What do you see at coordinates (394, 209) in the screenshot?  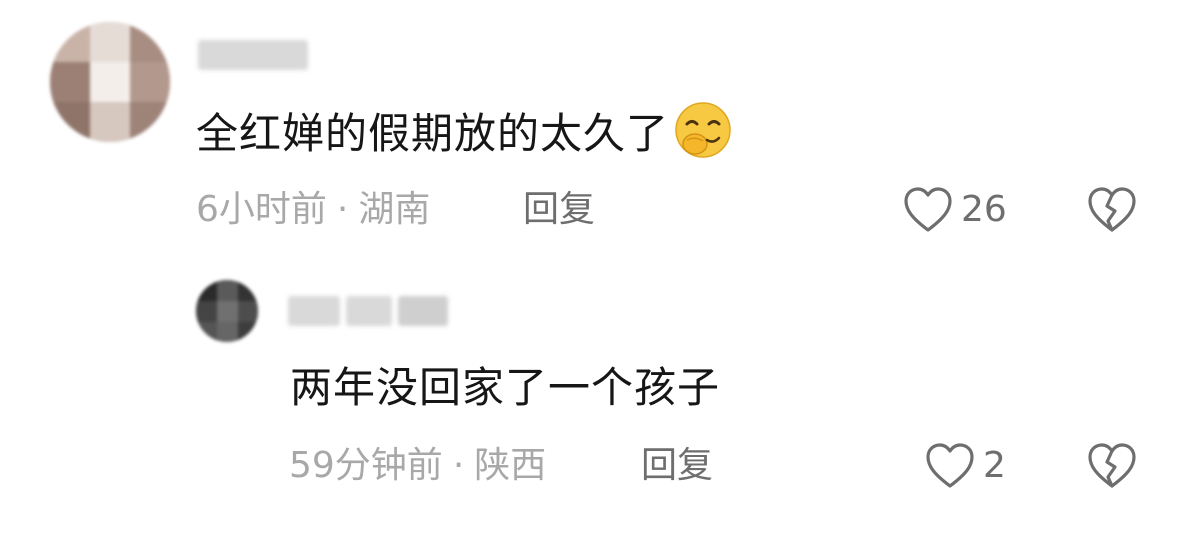 I see `comment-location: 湖南` at bounding box center [394, 209].